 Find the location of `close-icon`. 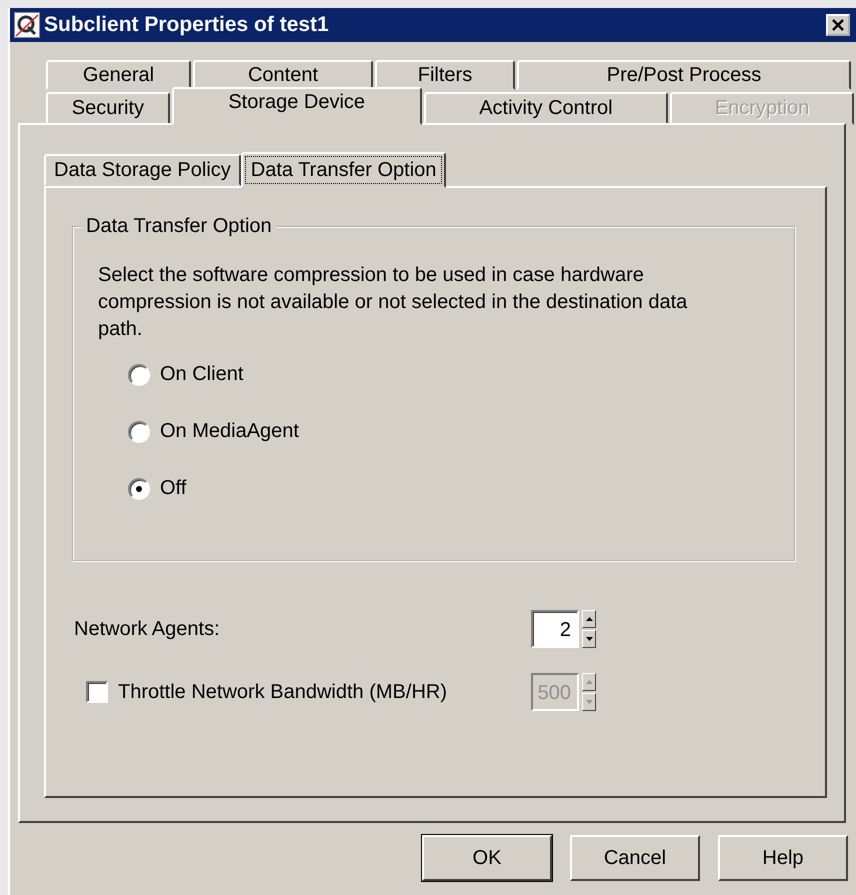

close-icon is located at coordinates (838, 25).